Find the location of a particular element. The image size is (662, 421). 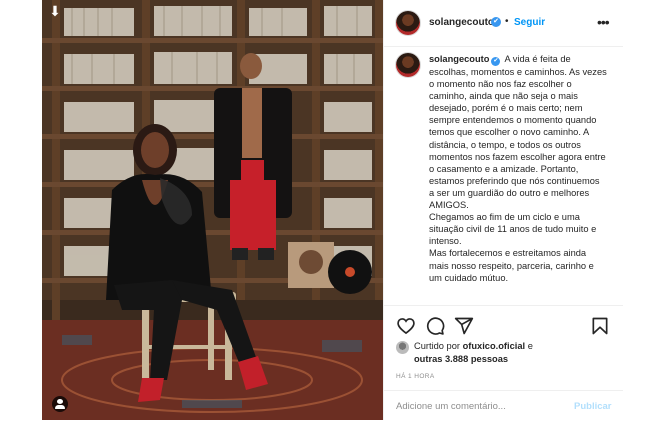

ellipsis-icon: ••• is located at coordinates (603, 22).